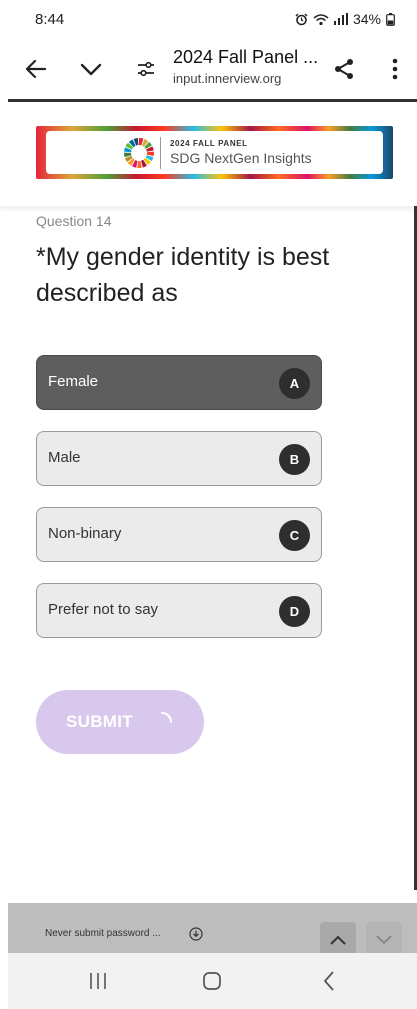 Image resolution: width=417 pixels, height=1009 pixels. I want to click on banner-title: SDG NextGen Insights, so click(241, 158).